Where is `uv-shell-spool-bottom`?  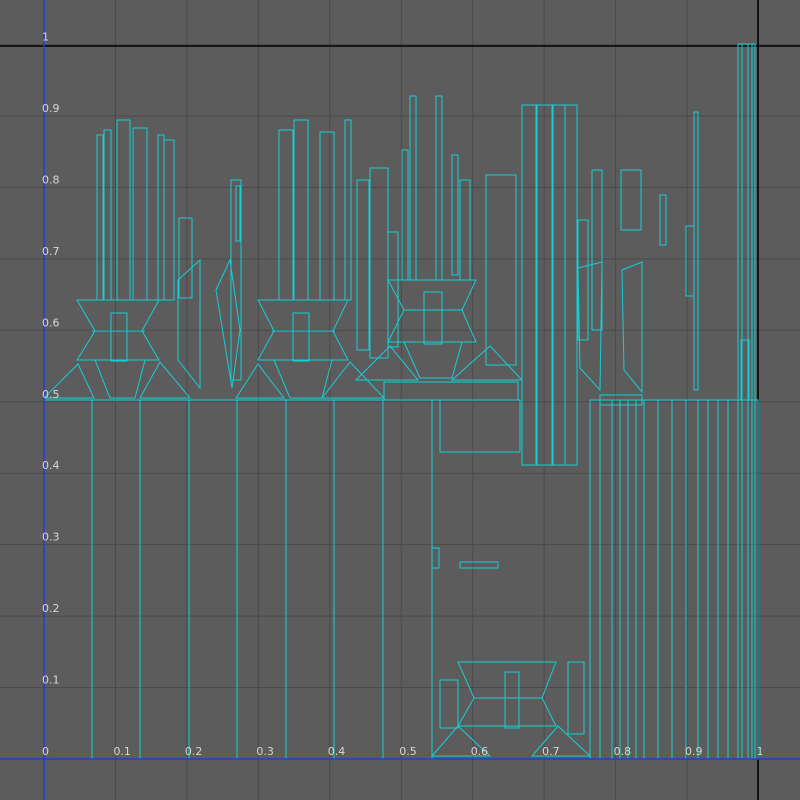
uv-shell-spool-bottom is located at coordinates (511, 709).